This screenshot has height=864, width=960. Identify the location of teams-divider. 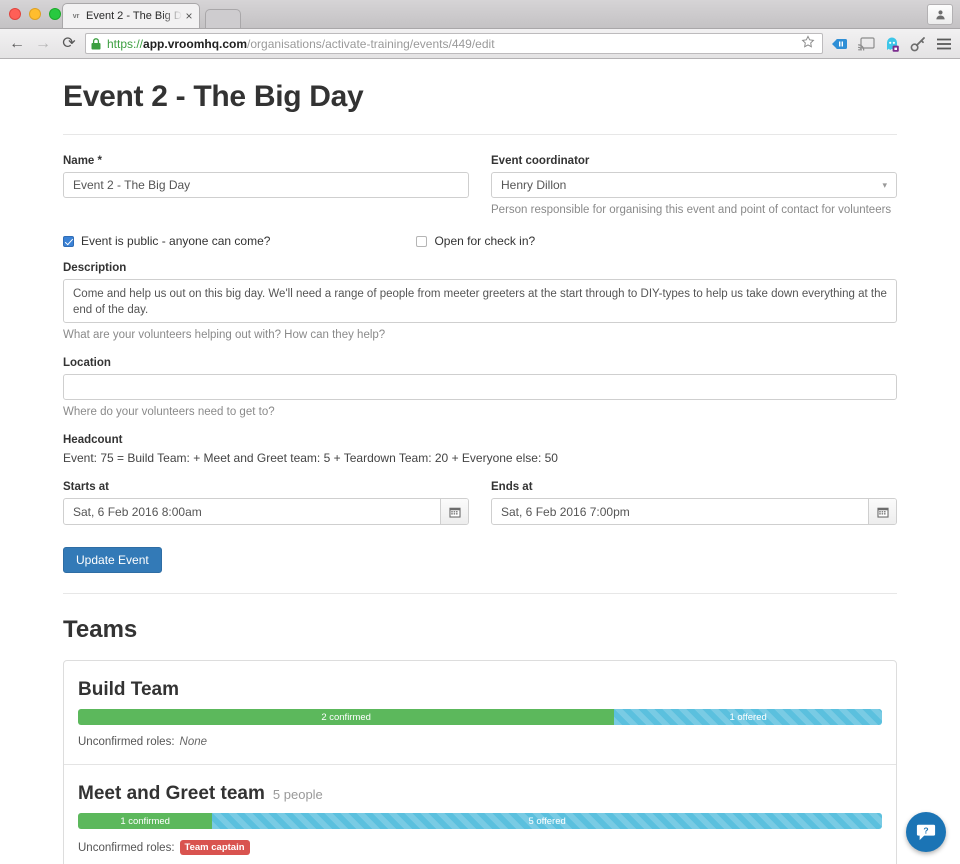
(480, 593).